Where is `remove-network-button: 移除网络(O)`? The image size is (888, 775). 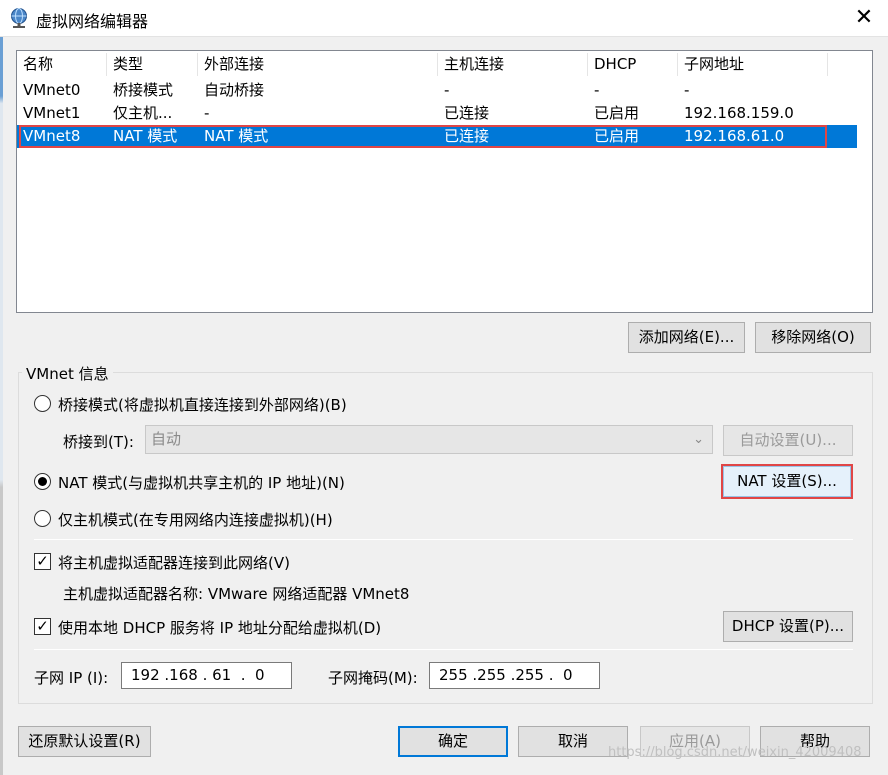
remove-network-button: 移除网络(O) is located at coordinates (813, 337).